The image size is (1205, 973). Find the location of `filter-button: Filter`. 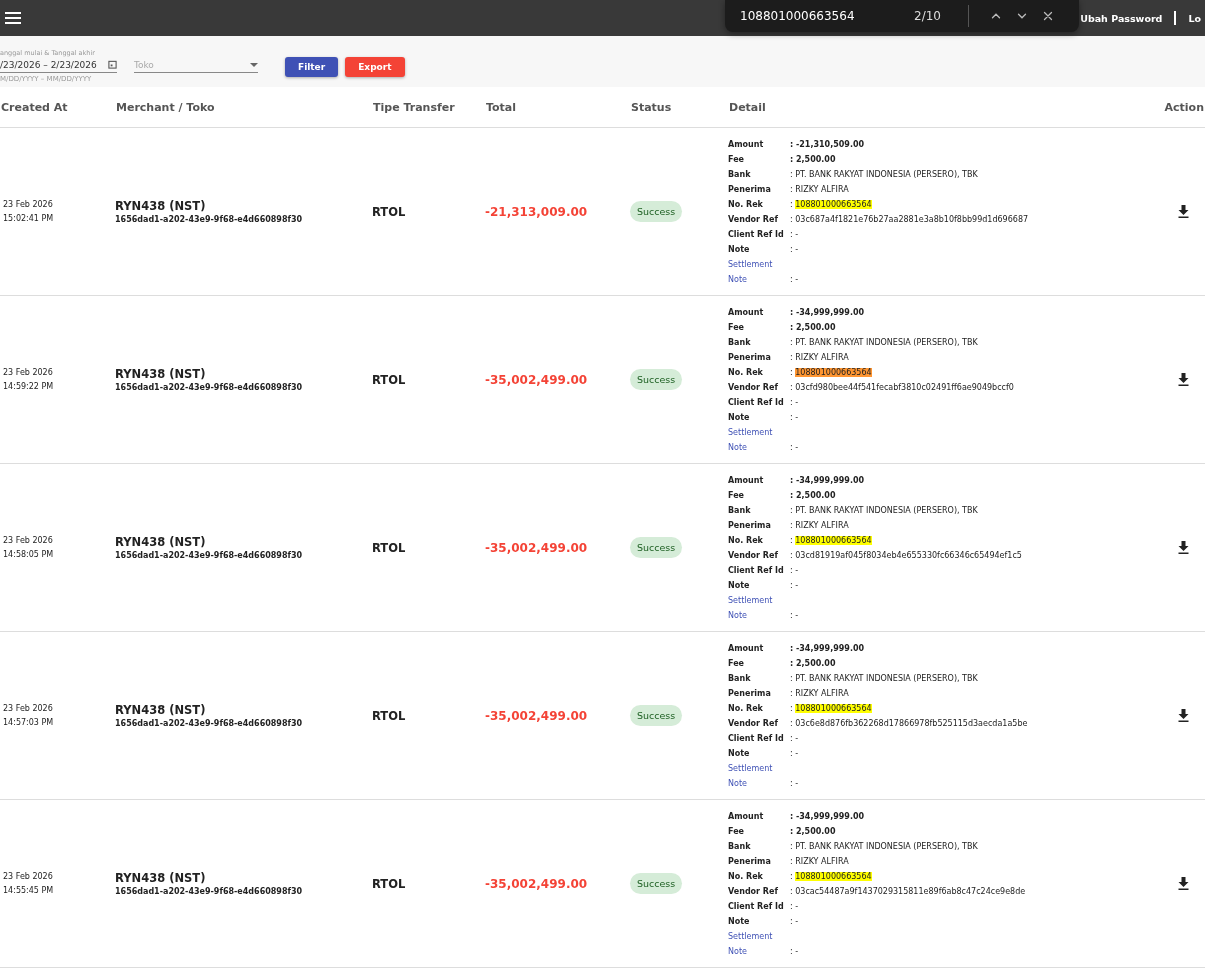

filter-button: Filter is located at coordinates (312, 67).